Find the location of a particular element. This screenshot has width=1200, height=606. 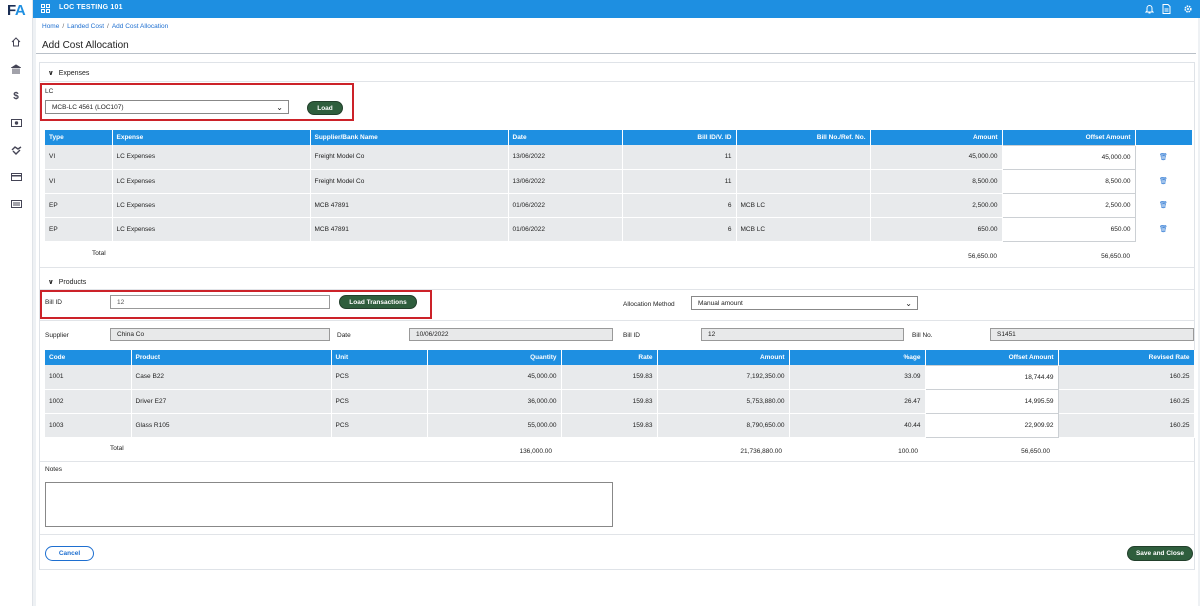

cell-code: 1002 is located at coordinates (88, 401).